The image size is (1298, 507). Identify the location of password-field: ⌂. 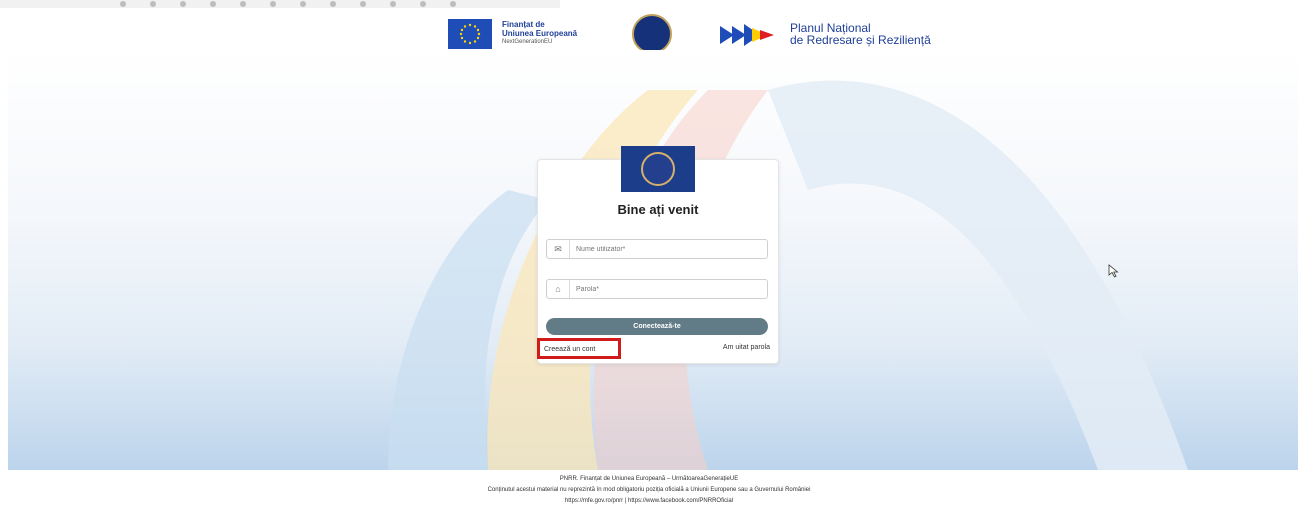
(657, 289).